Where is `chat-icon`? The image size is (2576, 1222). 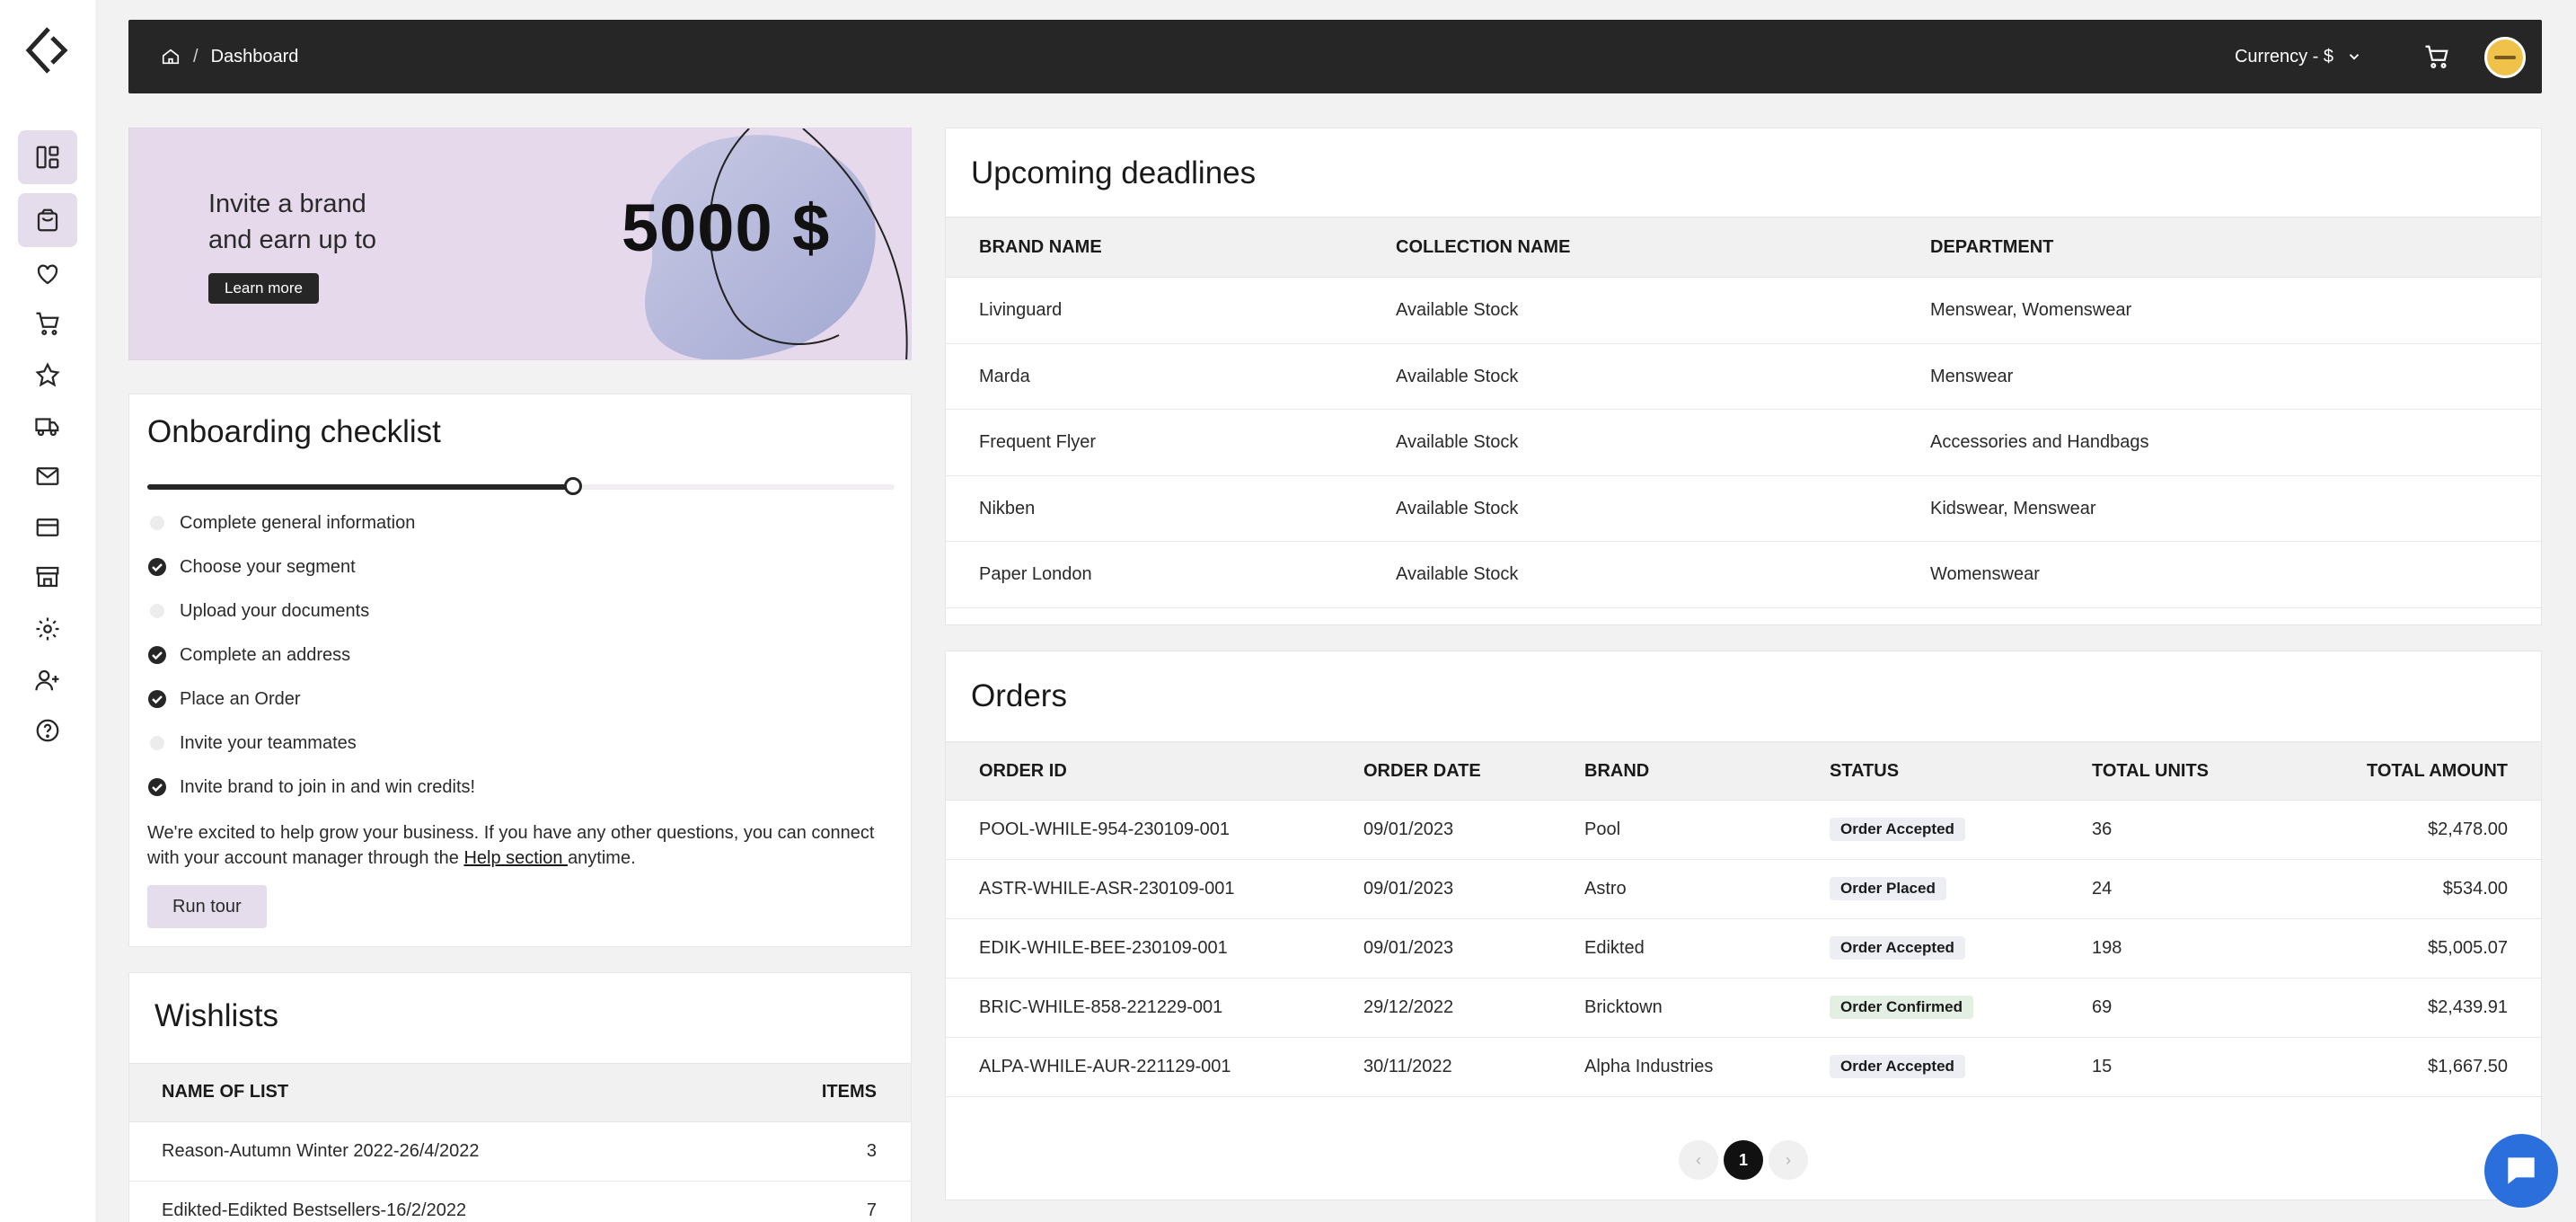
chat-icon is located at coordinates (2521, 1170).